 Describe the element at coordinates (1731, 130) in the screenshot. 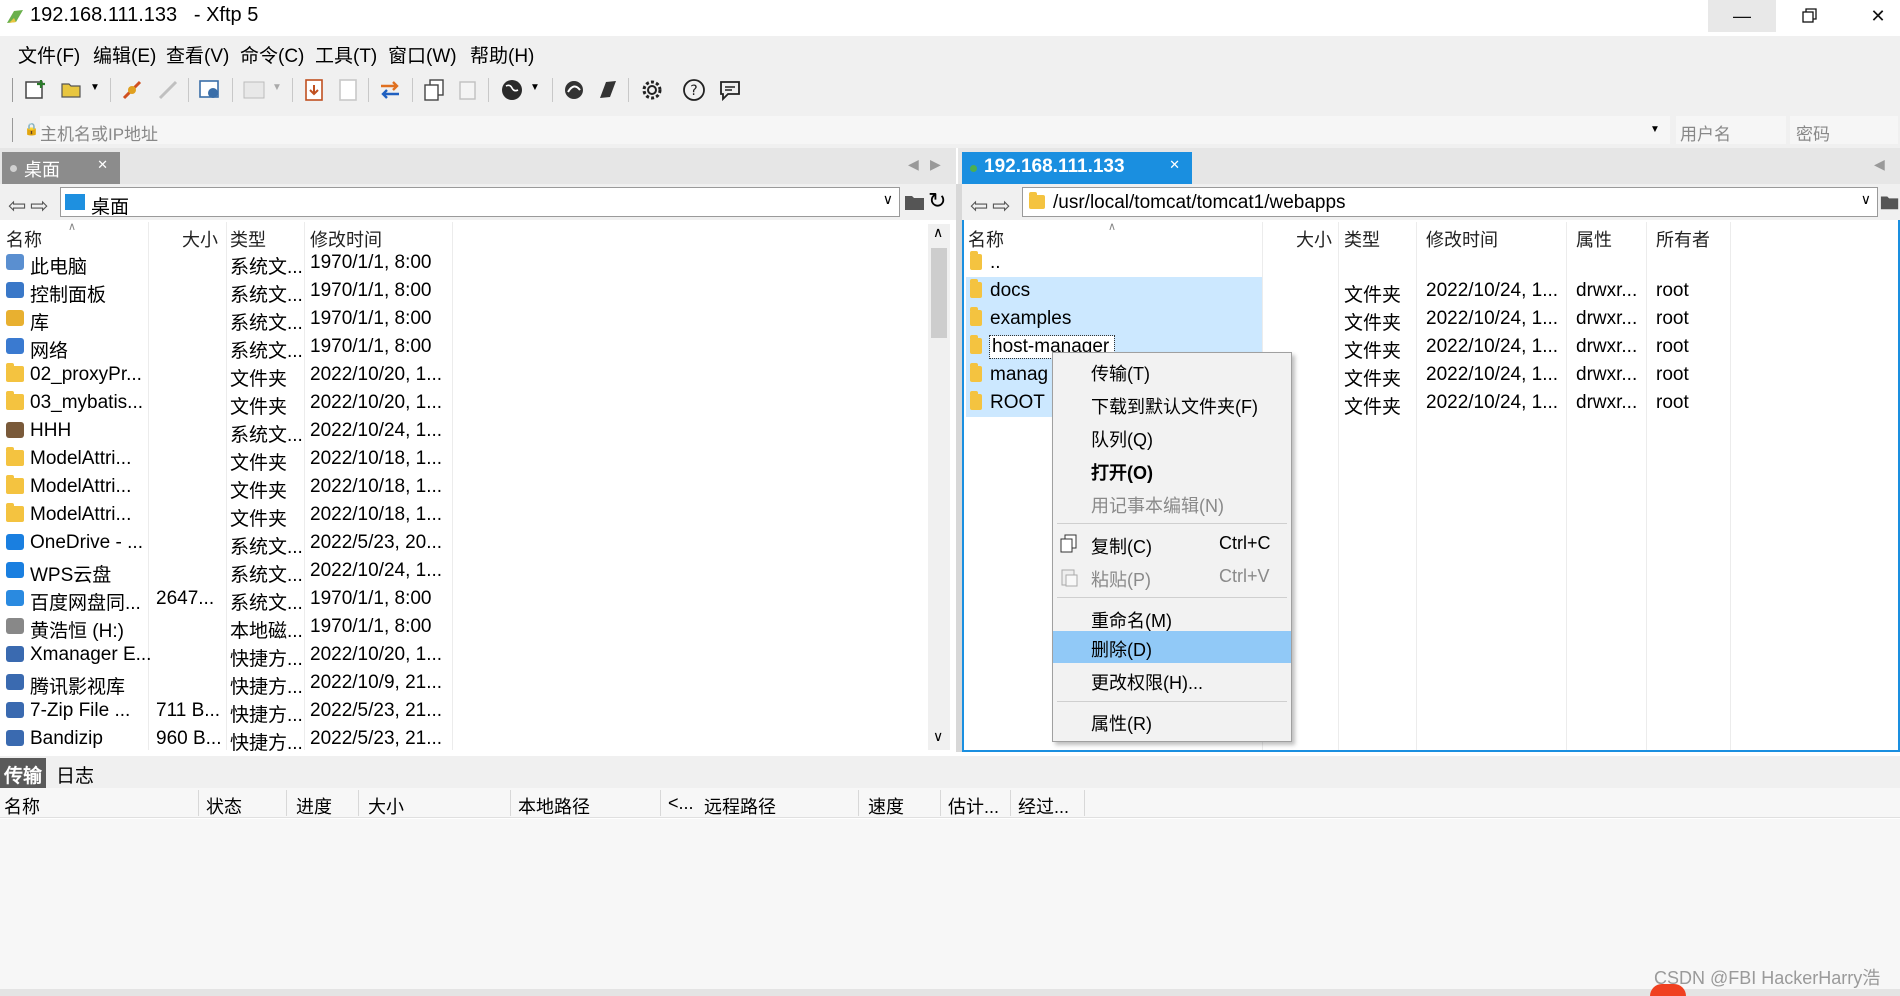

I see `username-input: 用户名` at that location.